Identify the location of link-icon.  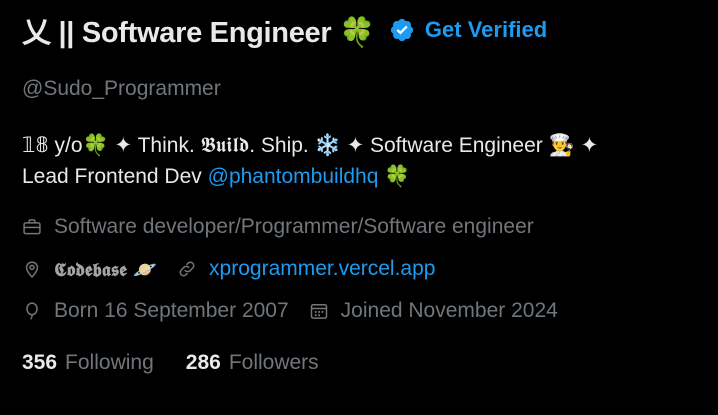
(187, 269).